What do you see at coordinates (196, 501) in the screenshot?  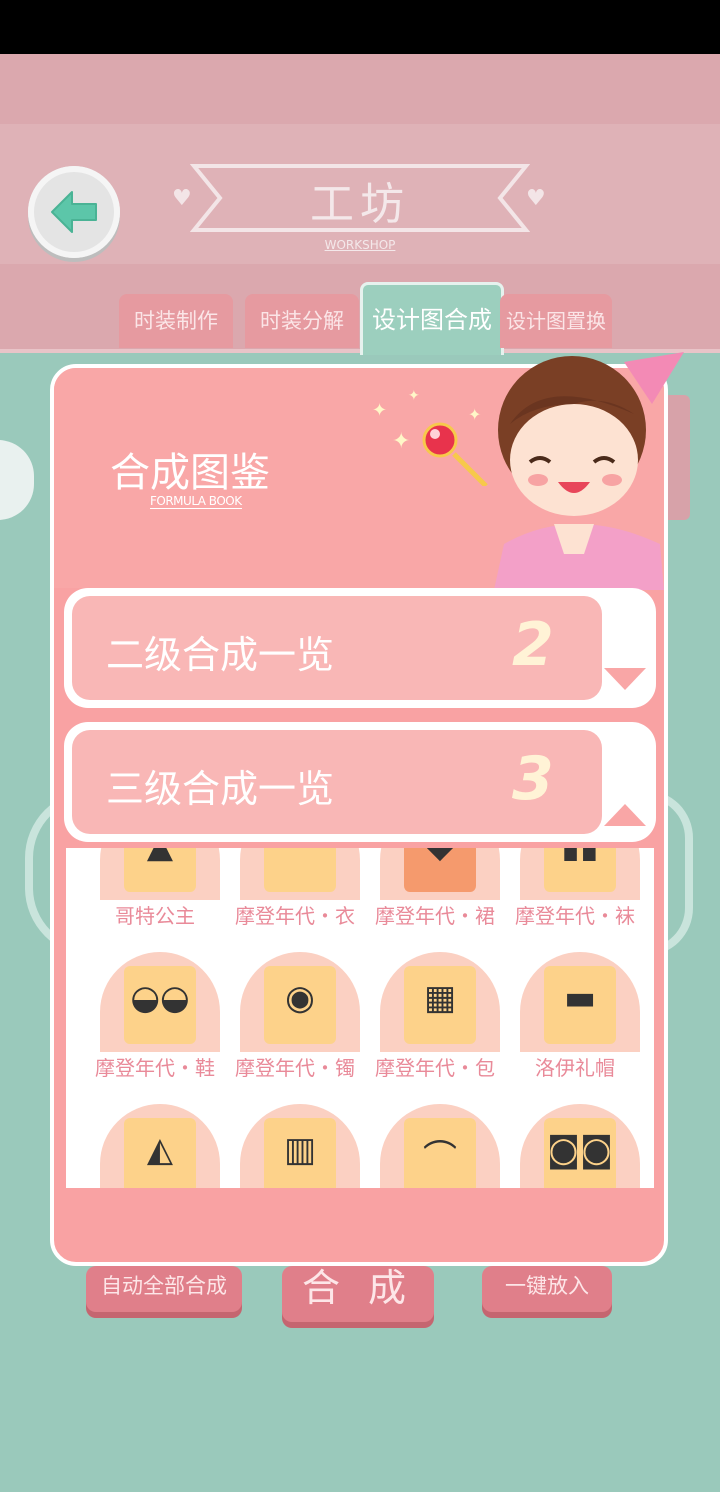 I see `formula-book-subtitle: FORMULA BOOK` at bounding box center [196, 501].